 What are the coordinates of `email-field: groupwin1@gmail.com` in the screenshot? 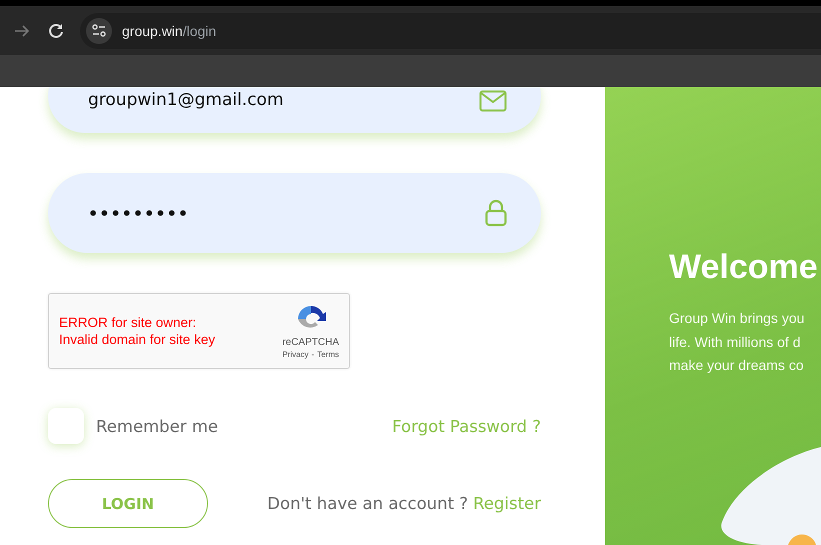 It's located at (294, 110).